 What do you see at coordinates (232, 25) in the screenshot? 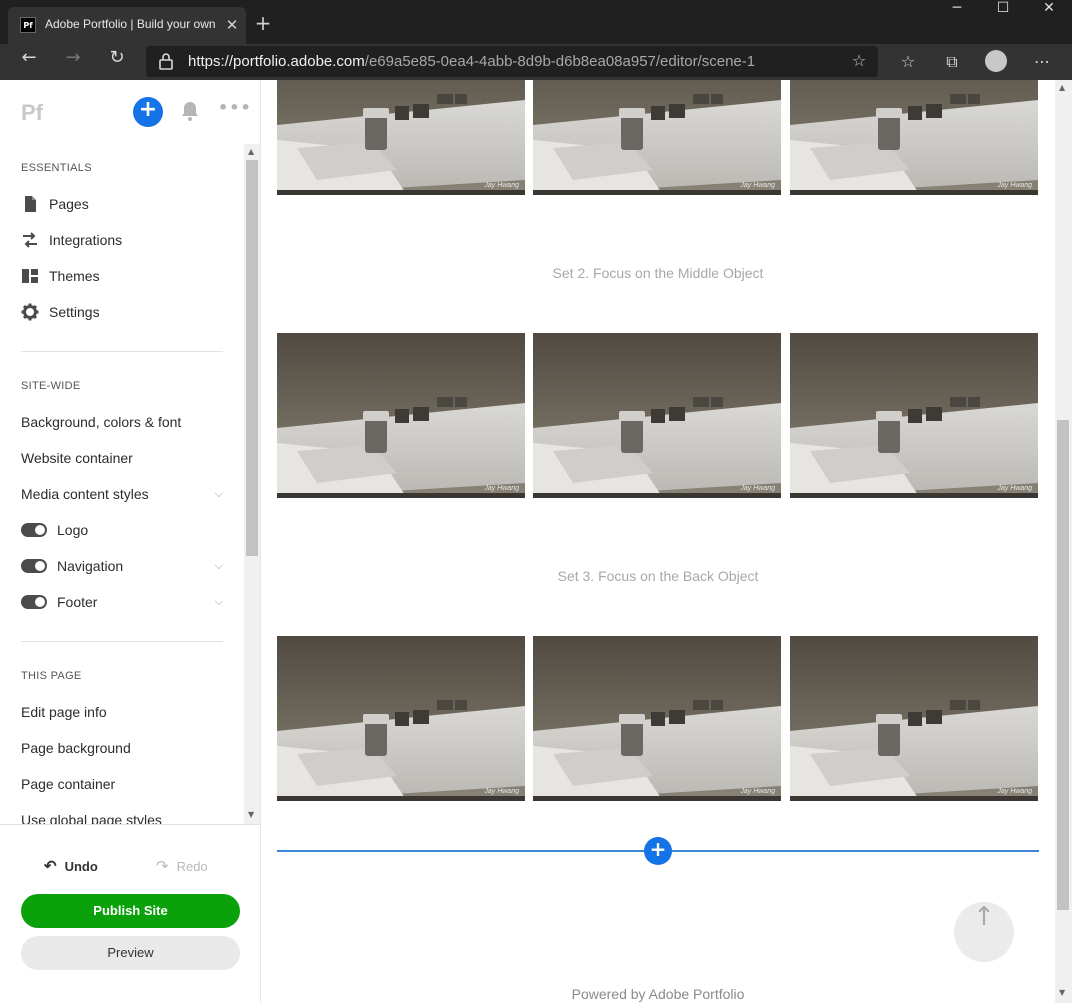
I see `close-tab-icon: ✕` at bounding box center [232, 25].